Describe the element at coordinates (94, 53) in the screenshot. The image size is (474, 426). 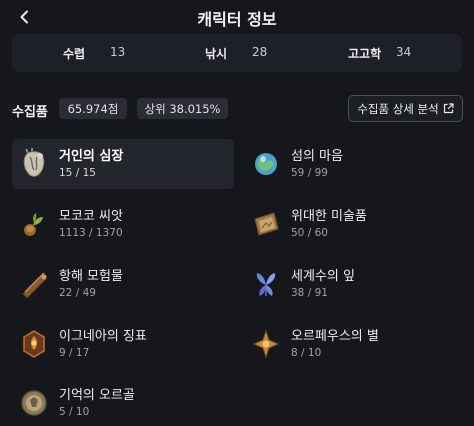
I see `skill-hunting: 수렵 13` at that location.